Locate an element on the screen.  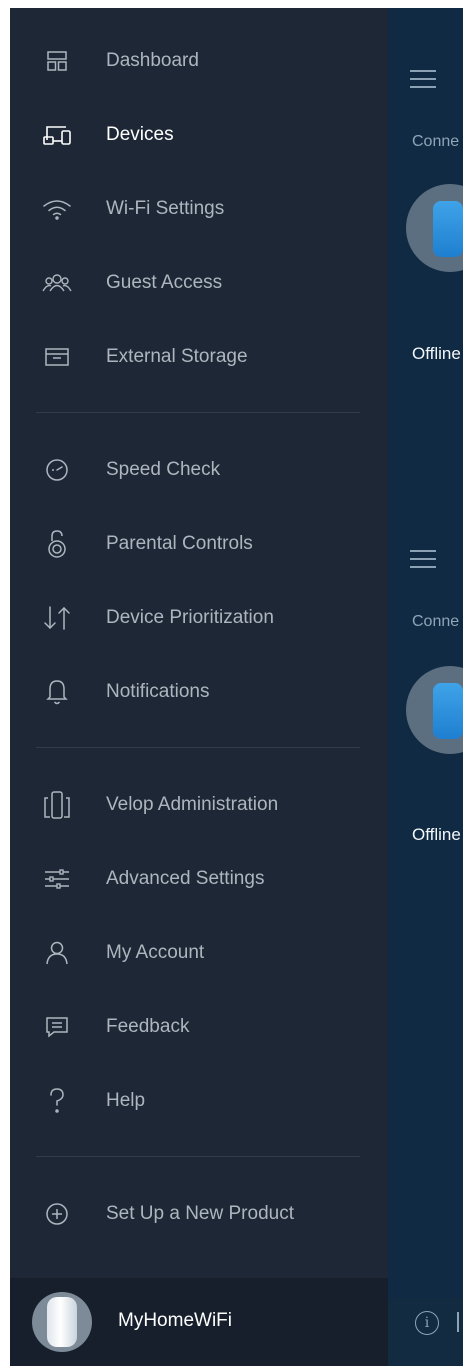
menu-item-parental-controls: Parental Controls is located at coordinates (199, 544).